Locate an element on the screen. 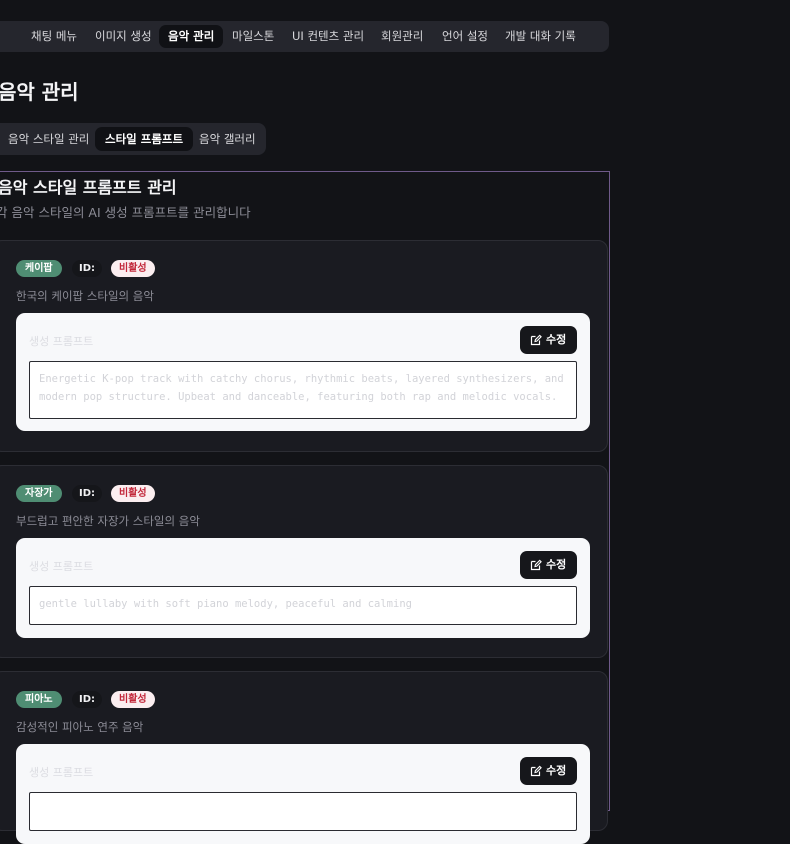 The height and width of the screenshot is (844, 790). style-name-badge: 피아노 is located at coordinates (39, 699).